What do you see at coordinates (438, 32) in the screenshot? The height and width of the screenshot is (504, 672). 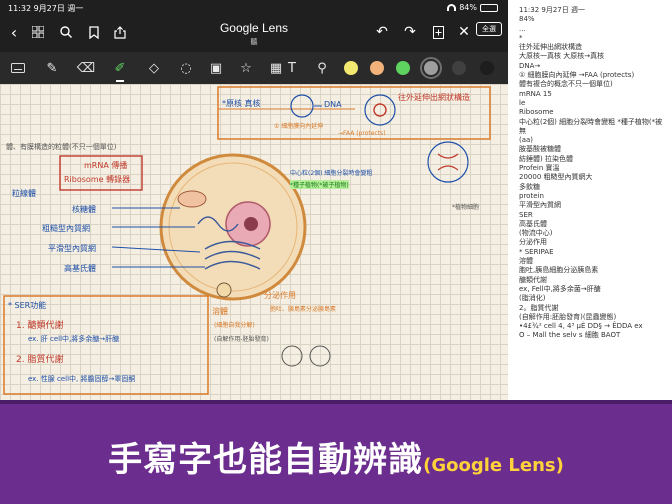 I see `add-page-icon` at bounding box center [438, 32].